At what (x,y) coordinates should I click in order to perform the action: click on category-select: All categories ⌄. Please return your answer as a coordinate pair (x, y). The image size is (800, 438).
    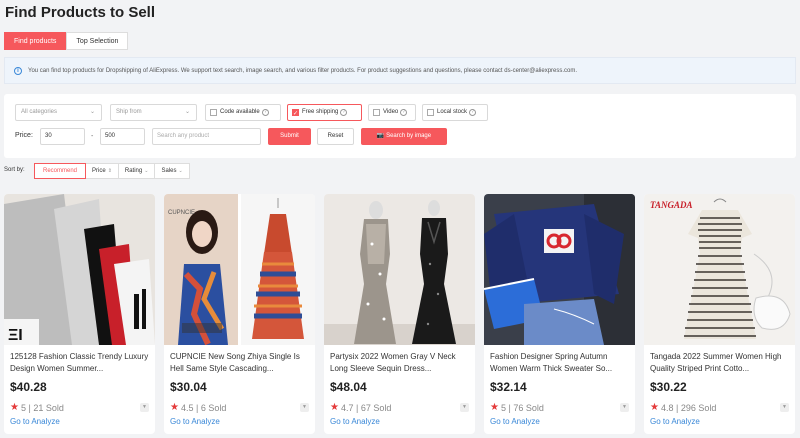
    Looking at the image, I should click on (58, 112).